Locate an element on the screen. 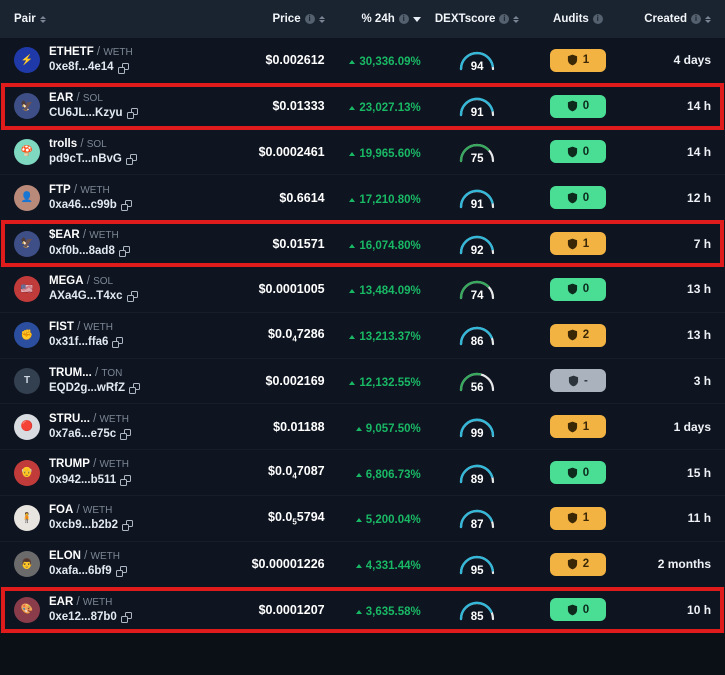 Image resolution: width=725 pixels, height=675 pixels. pair-cell: 🔴 STRU... / WETH 0x7a6...e75c is located at coordinates (113, 427).